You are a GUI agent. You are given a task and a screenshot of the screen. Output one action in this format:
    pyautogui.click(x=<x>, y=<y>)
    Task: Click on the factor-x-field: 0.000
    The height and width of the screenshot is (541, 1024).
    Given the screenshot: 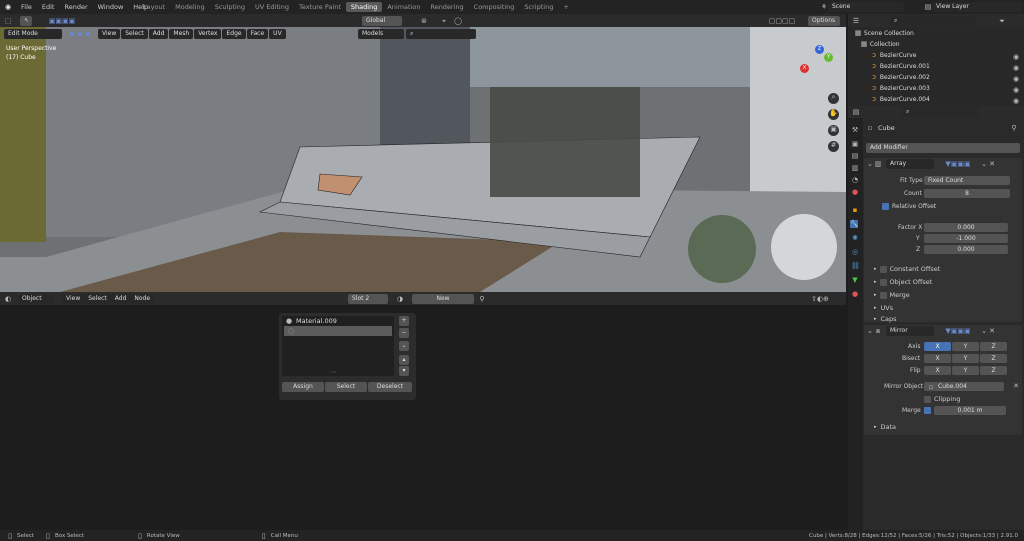 What is the action you would take?
    pyautogui.click(x=966, y=227)
    